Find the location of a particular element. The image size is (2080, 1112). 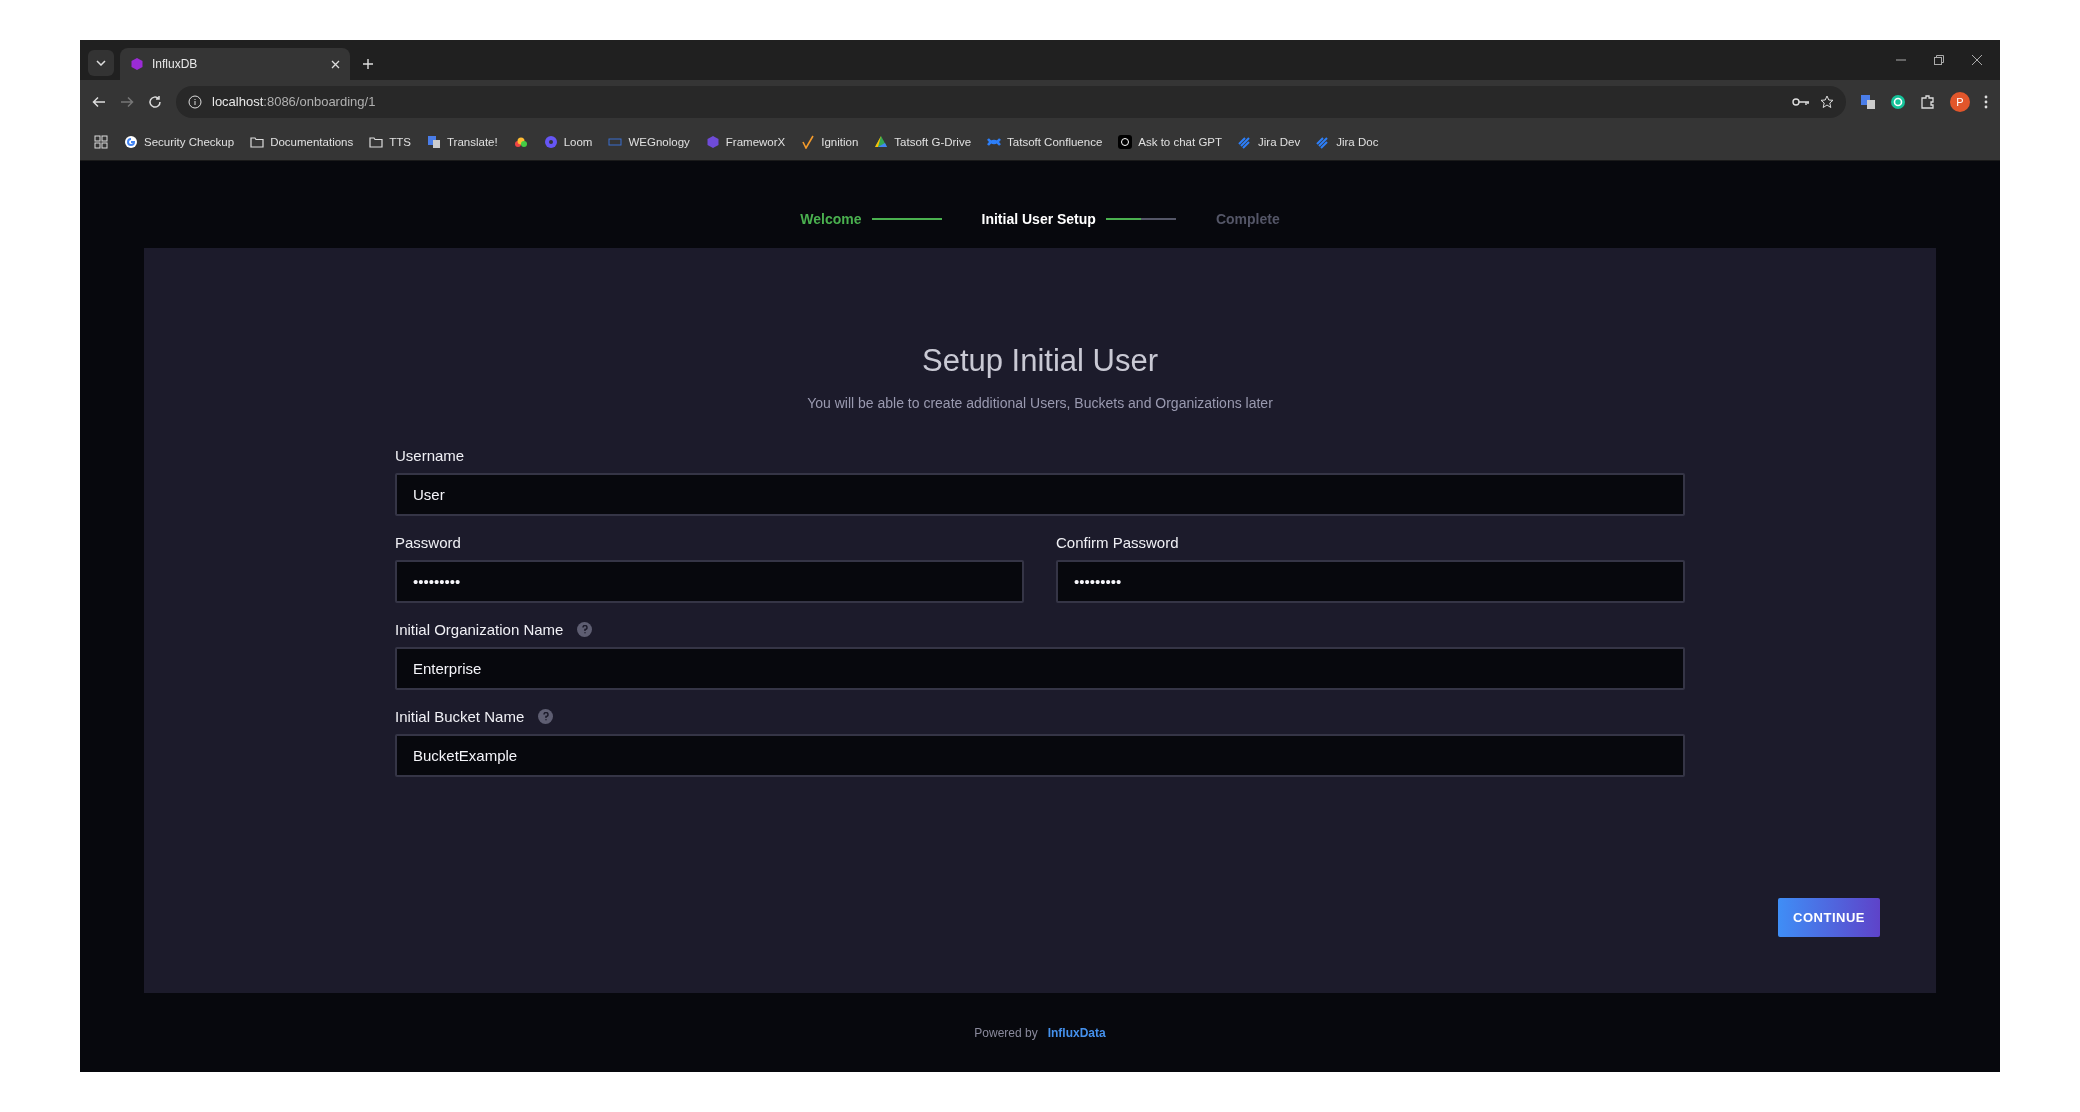

bookmark: Jira Doc is located at coordinates (1347, 141).